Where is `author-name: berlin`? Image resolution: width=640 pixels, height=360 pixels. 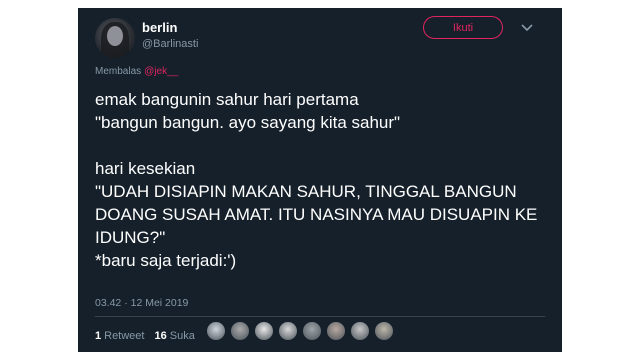 author-name: berlin is located at coordinates (159, 27).